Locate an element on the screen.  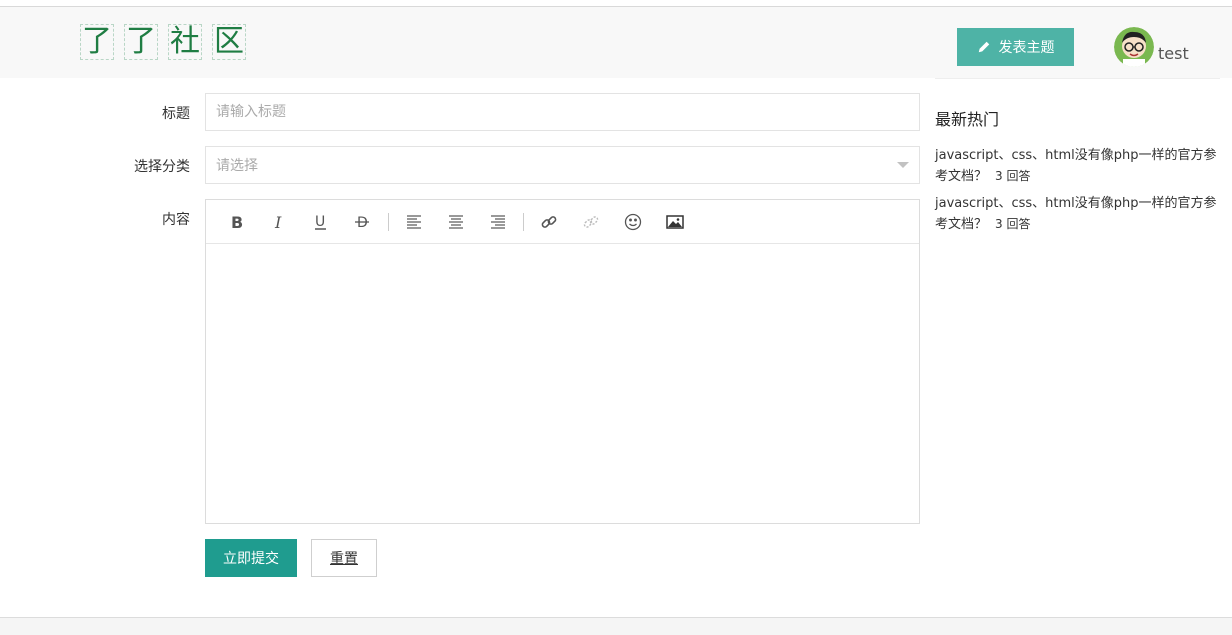
chevron-down-icon is located at coordinates (903, 165).